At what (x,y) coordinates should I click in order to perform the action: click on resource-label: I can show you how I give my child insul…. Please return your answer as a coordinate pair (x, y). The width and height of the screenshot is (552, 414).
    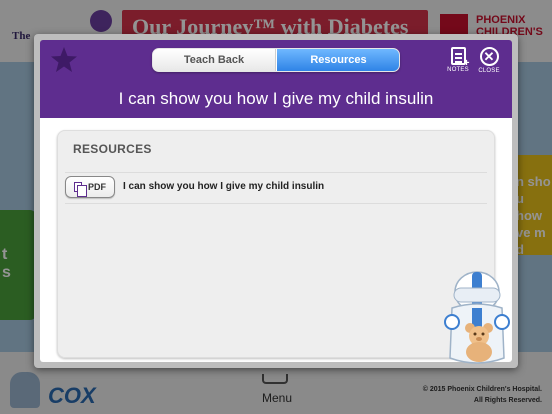
    Looking at the image, I should click on (224, 186).